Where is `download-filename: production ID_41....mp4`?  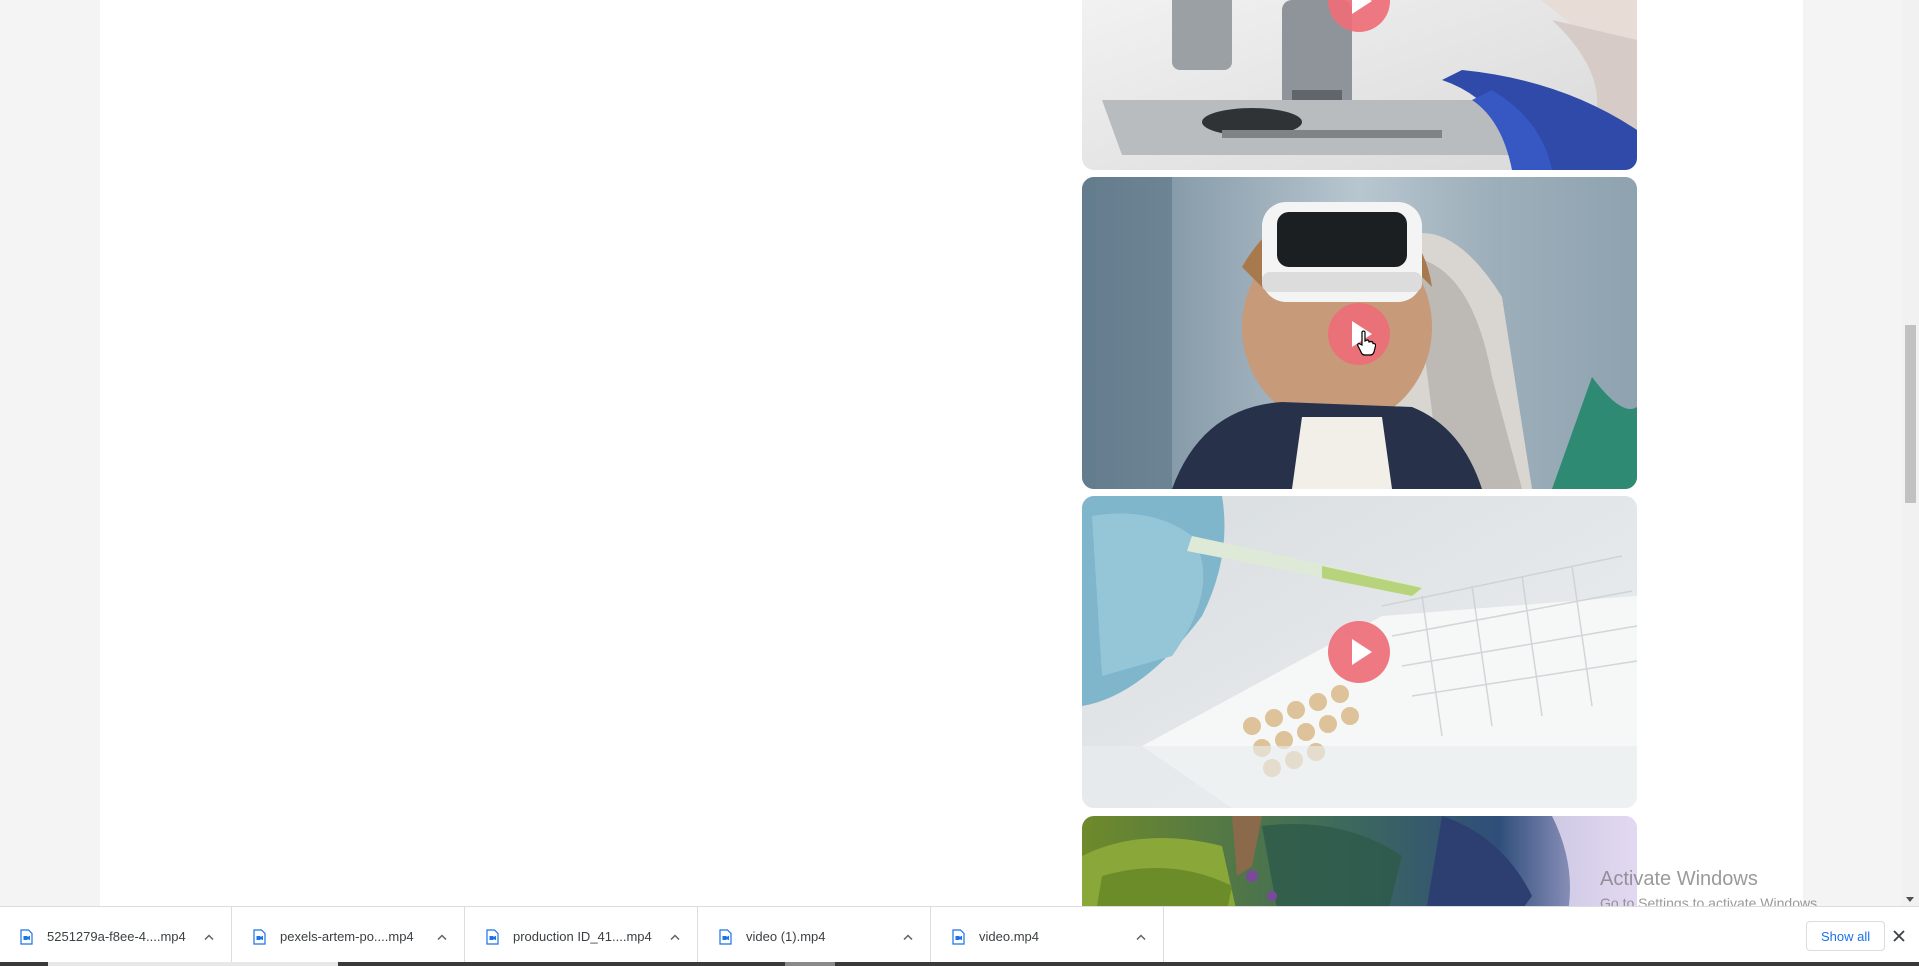
download-filename: production ID_41....mp4 is located at coordinates (582, 936).